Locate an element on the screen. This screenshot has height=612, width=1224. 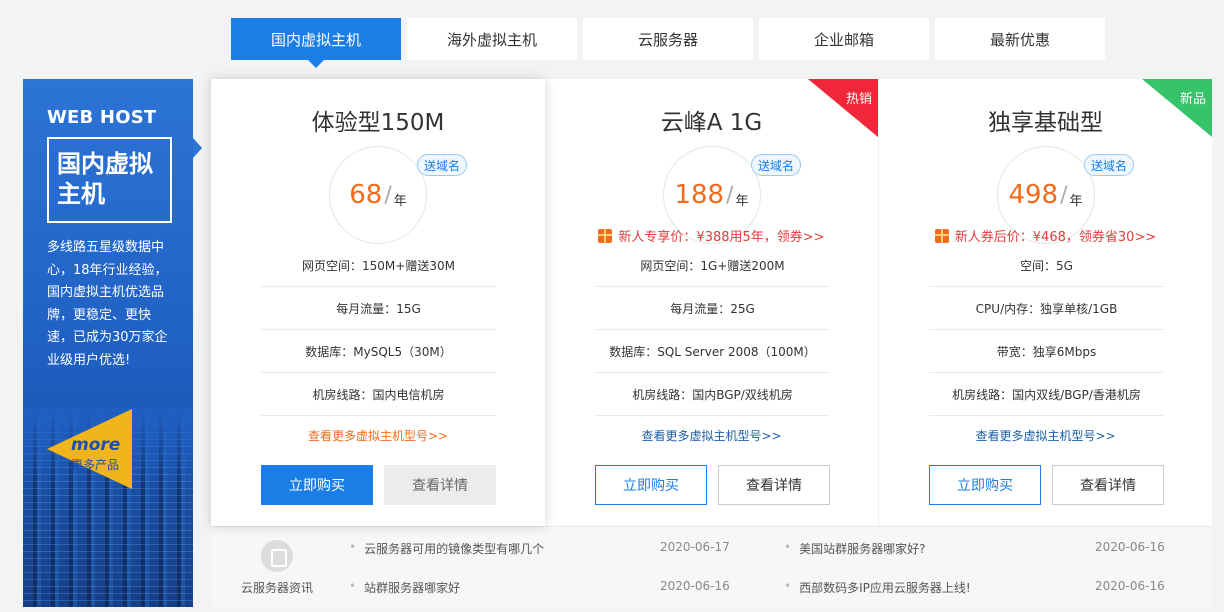
banner-en-title: WEB HOST is located at coordinates (102, 117).